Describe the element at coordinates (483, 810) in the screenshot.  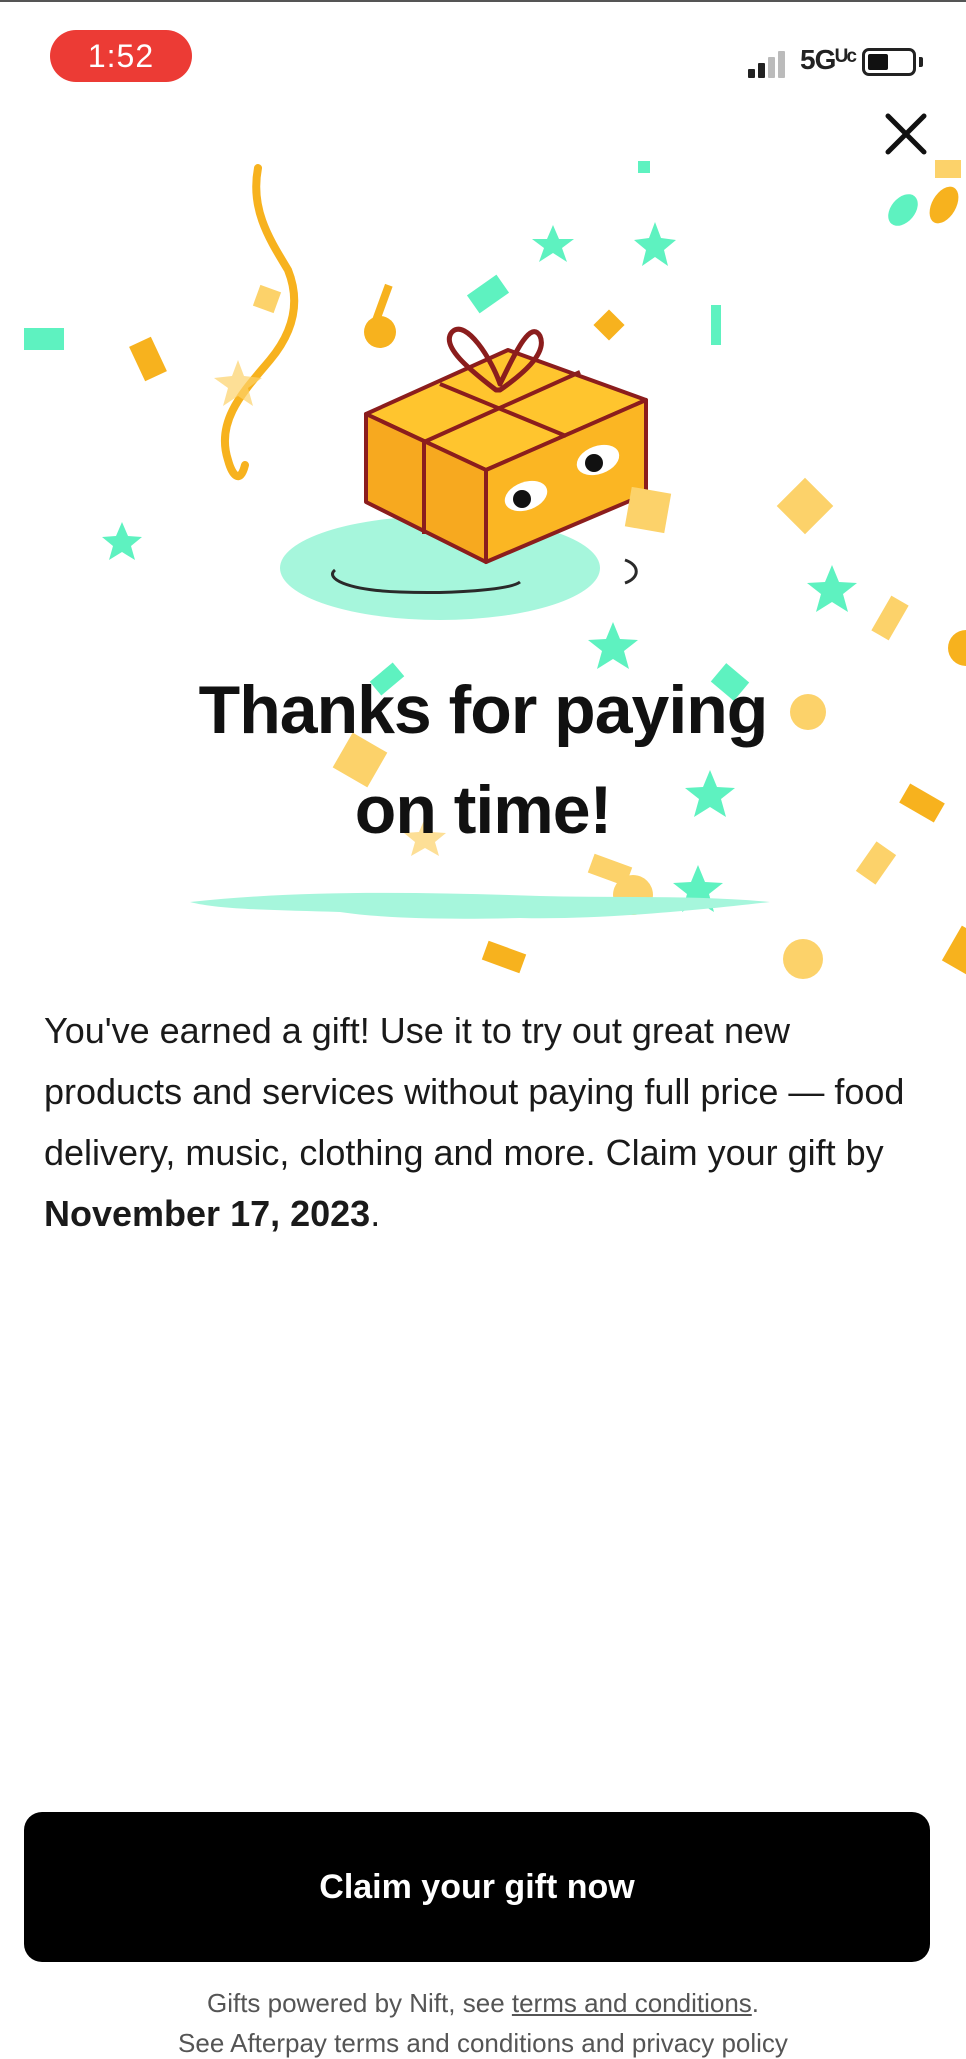
I see `title-line-2: on time!` at that location.